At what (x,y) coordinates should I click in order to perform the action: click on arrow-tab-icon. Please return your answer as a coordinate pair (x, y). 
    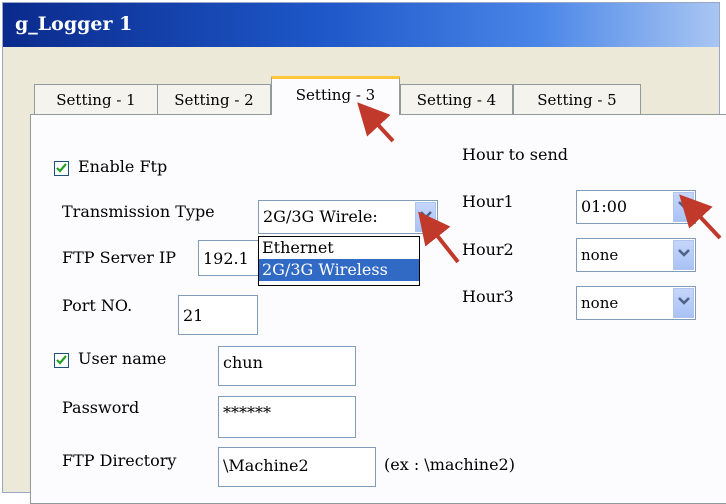
    Looking at the image, I should click on (376, 122).